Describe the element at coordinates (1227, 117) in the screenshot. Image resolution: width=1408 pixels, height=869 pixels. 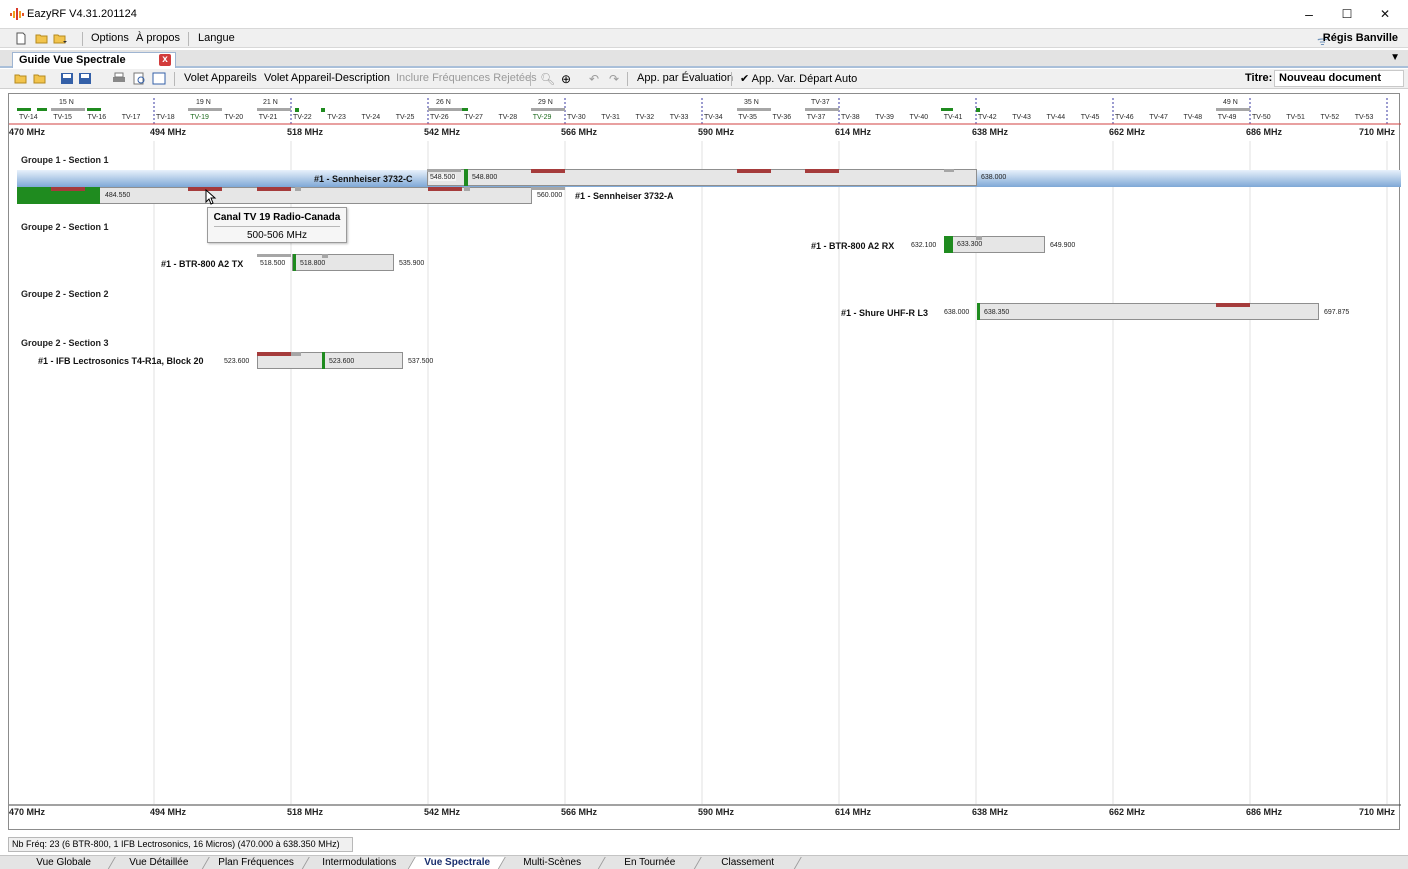
I see `tv-channel-label: TV-49` at that location.